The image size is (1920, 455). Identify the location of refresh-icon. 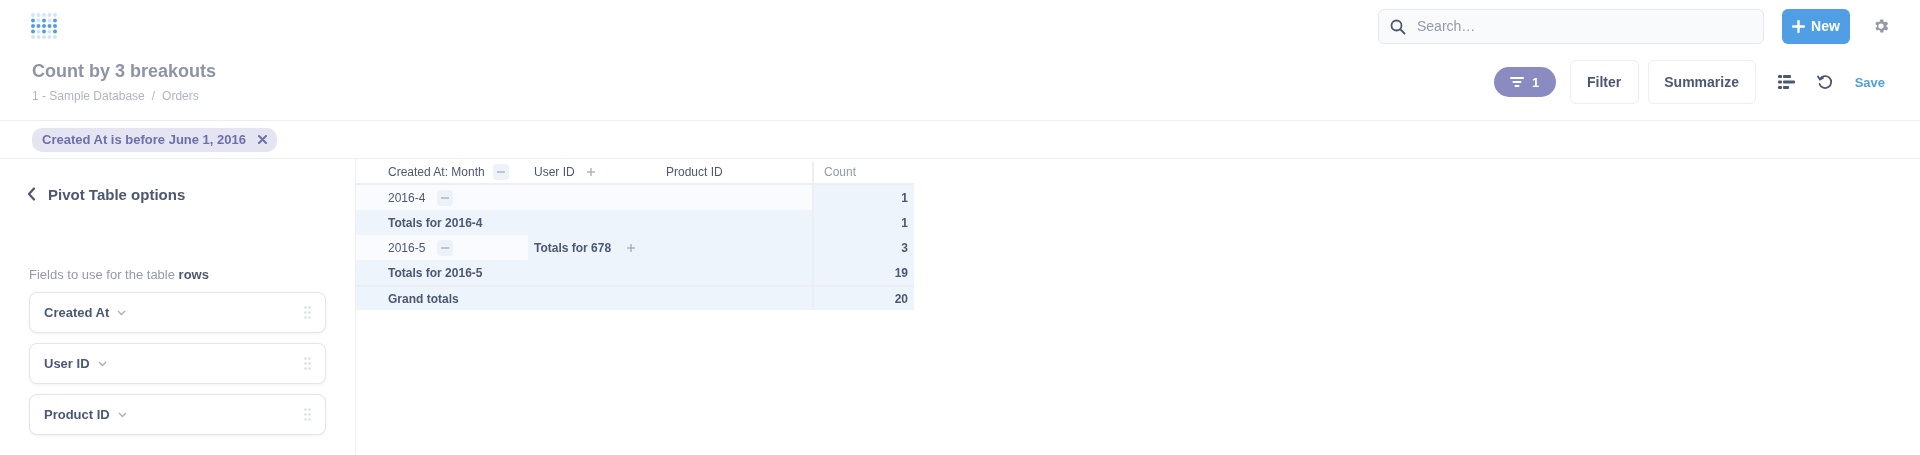
(1824, 82).